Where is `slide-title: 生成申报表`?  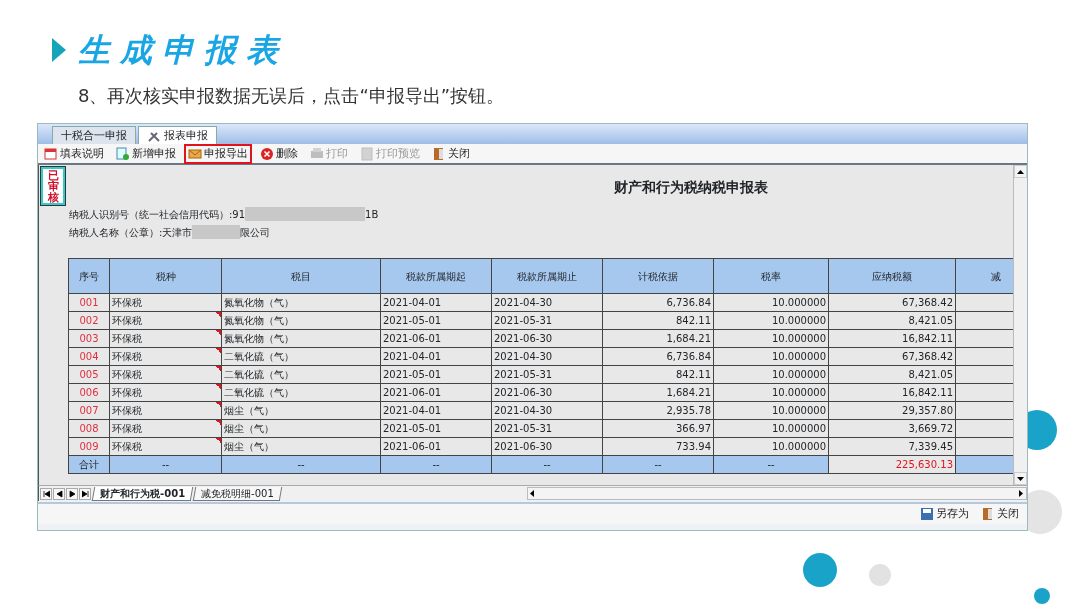 slide-title: 生成申报表 is located at coordinates (183, 50).